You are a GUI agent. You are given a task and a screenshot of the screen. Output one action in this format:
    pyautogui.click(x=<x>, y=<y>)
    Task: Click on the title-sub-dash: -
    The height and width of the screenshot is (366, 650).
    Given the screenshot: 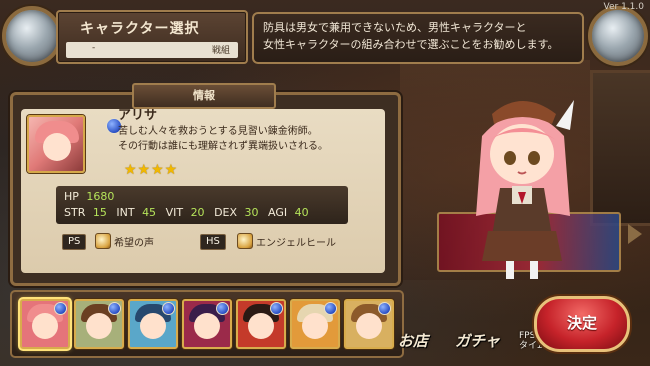 What is the action you would take?
    pyautogui.click(x=94, y=48)
    